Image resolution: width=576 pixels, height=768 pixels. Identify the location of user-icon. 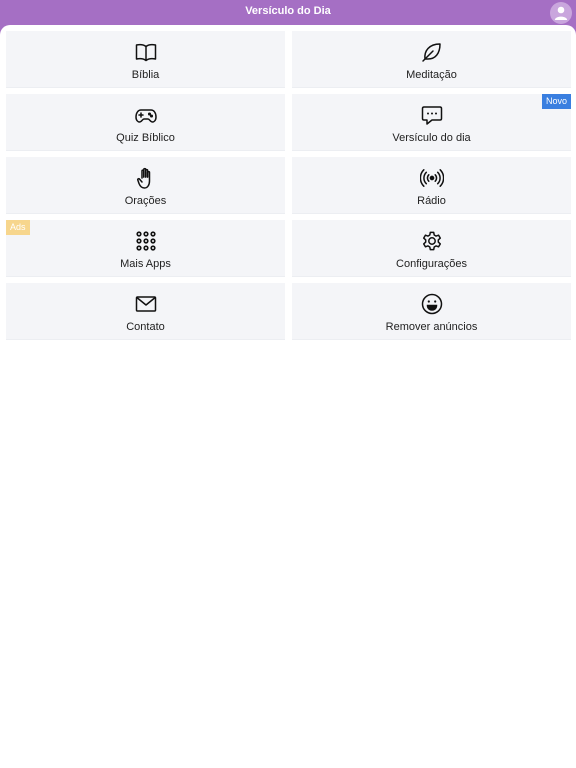
(561, 13).